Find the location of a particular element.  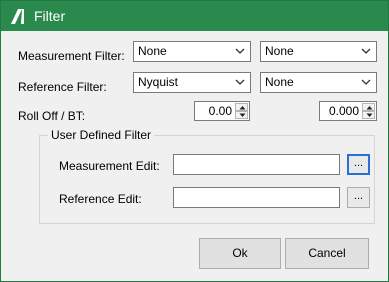

window-title: Filter is located at coordinates (50, 16).